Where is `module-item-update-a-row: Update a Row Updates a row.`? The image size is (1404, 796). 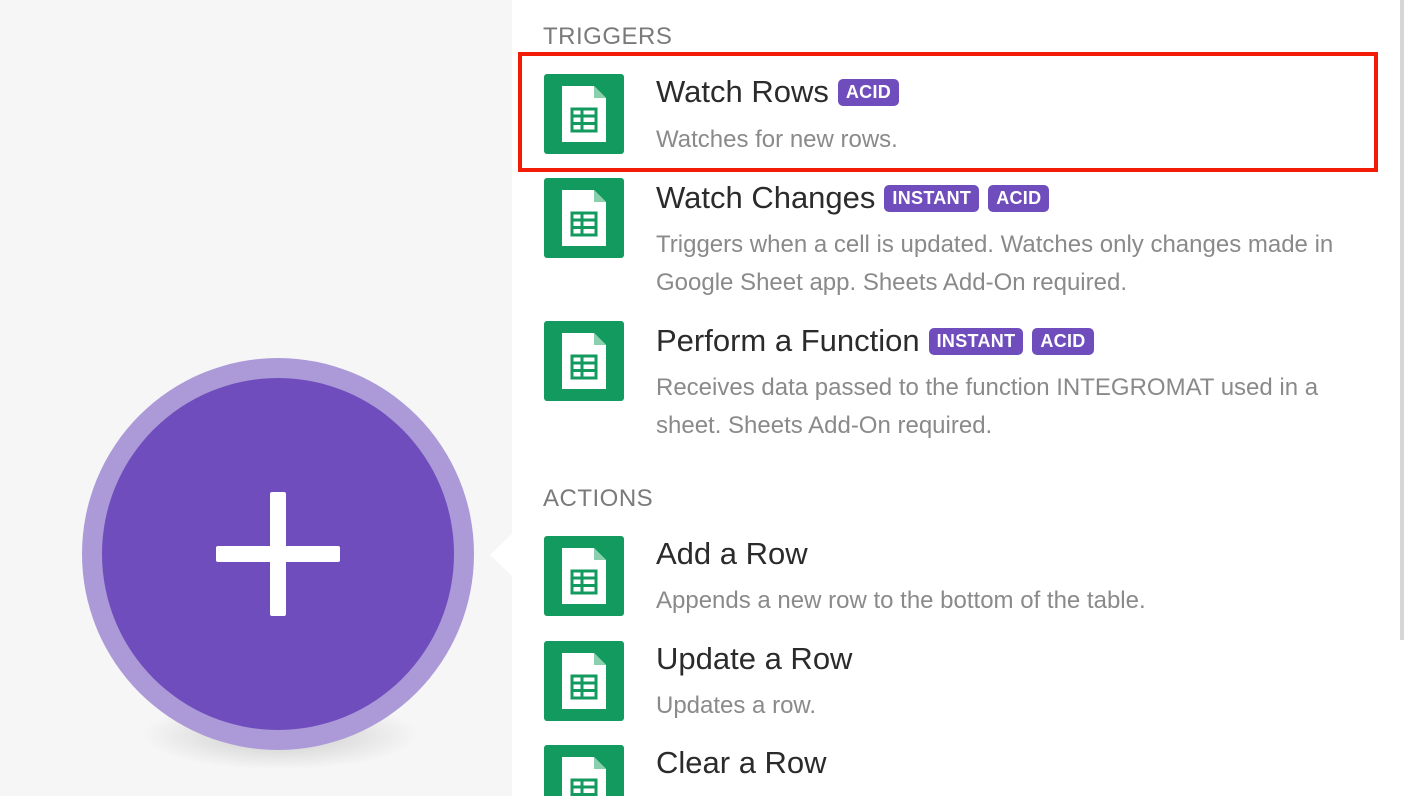
module-item-update-a-row: Update a Row Updates a row. is located at coordinates (942, 686).